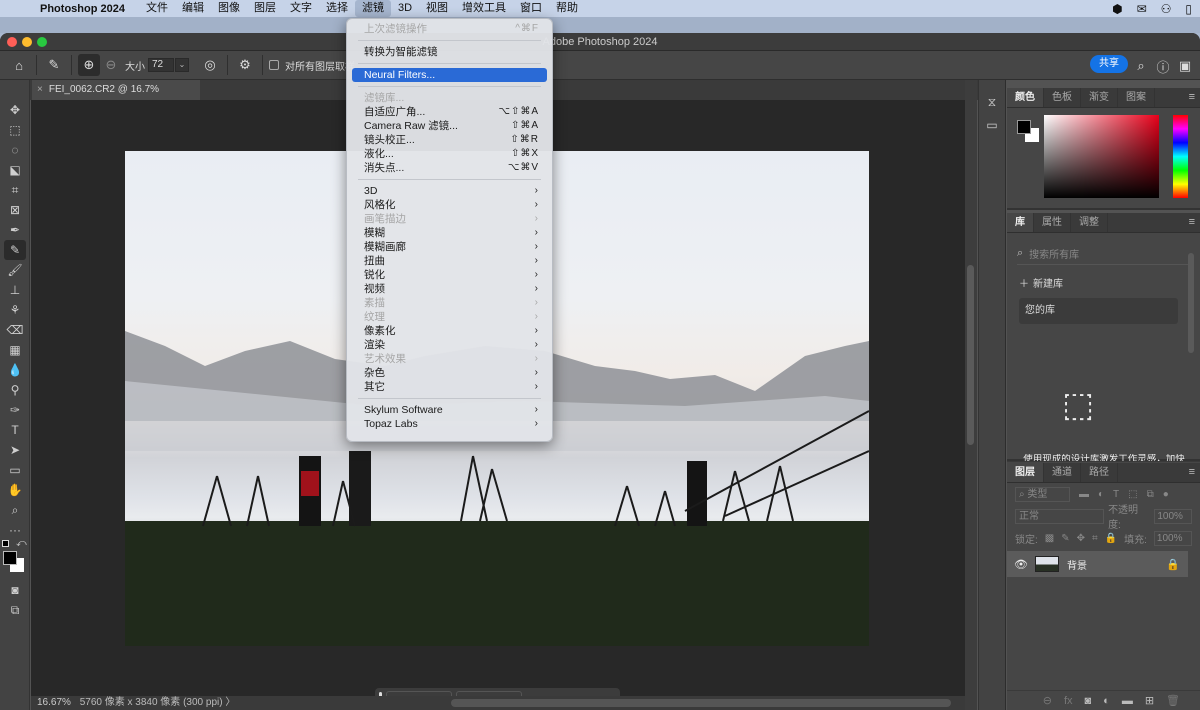 This screenshot has width=1200, height=710. What do you see at coordinates (15, 590) in the screenshot?
I see `quick-mask-icon: ◙` at bounding box center [15, 590].